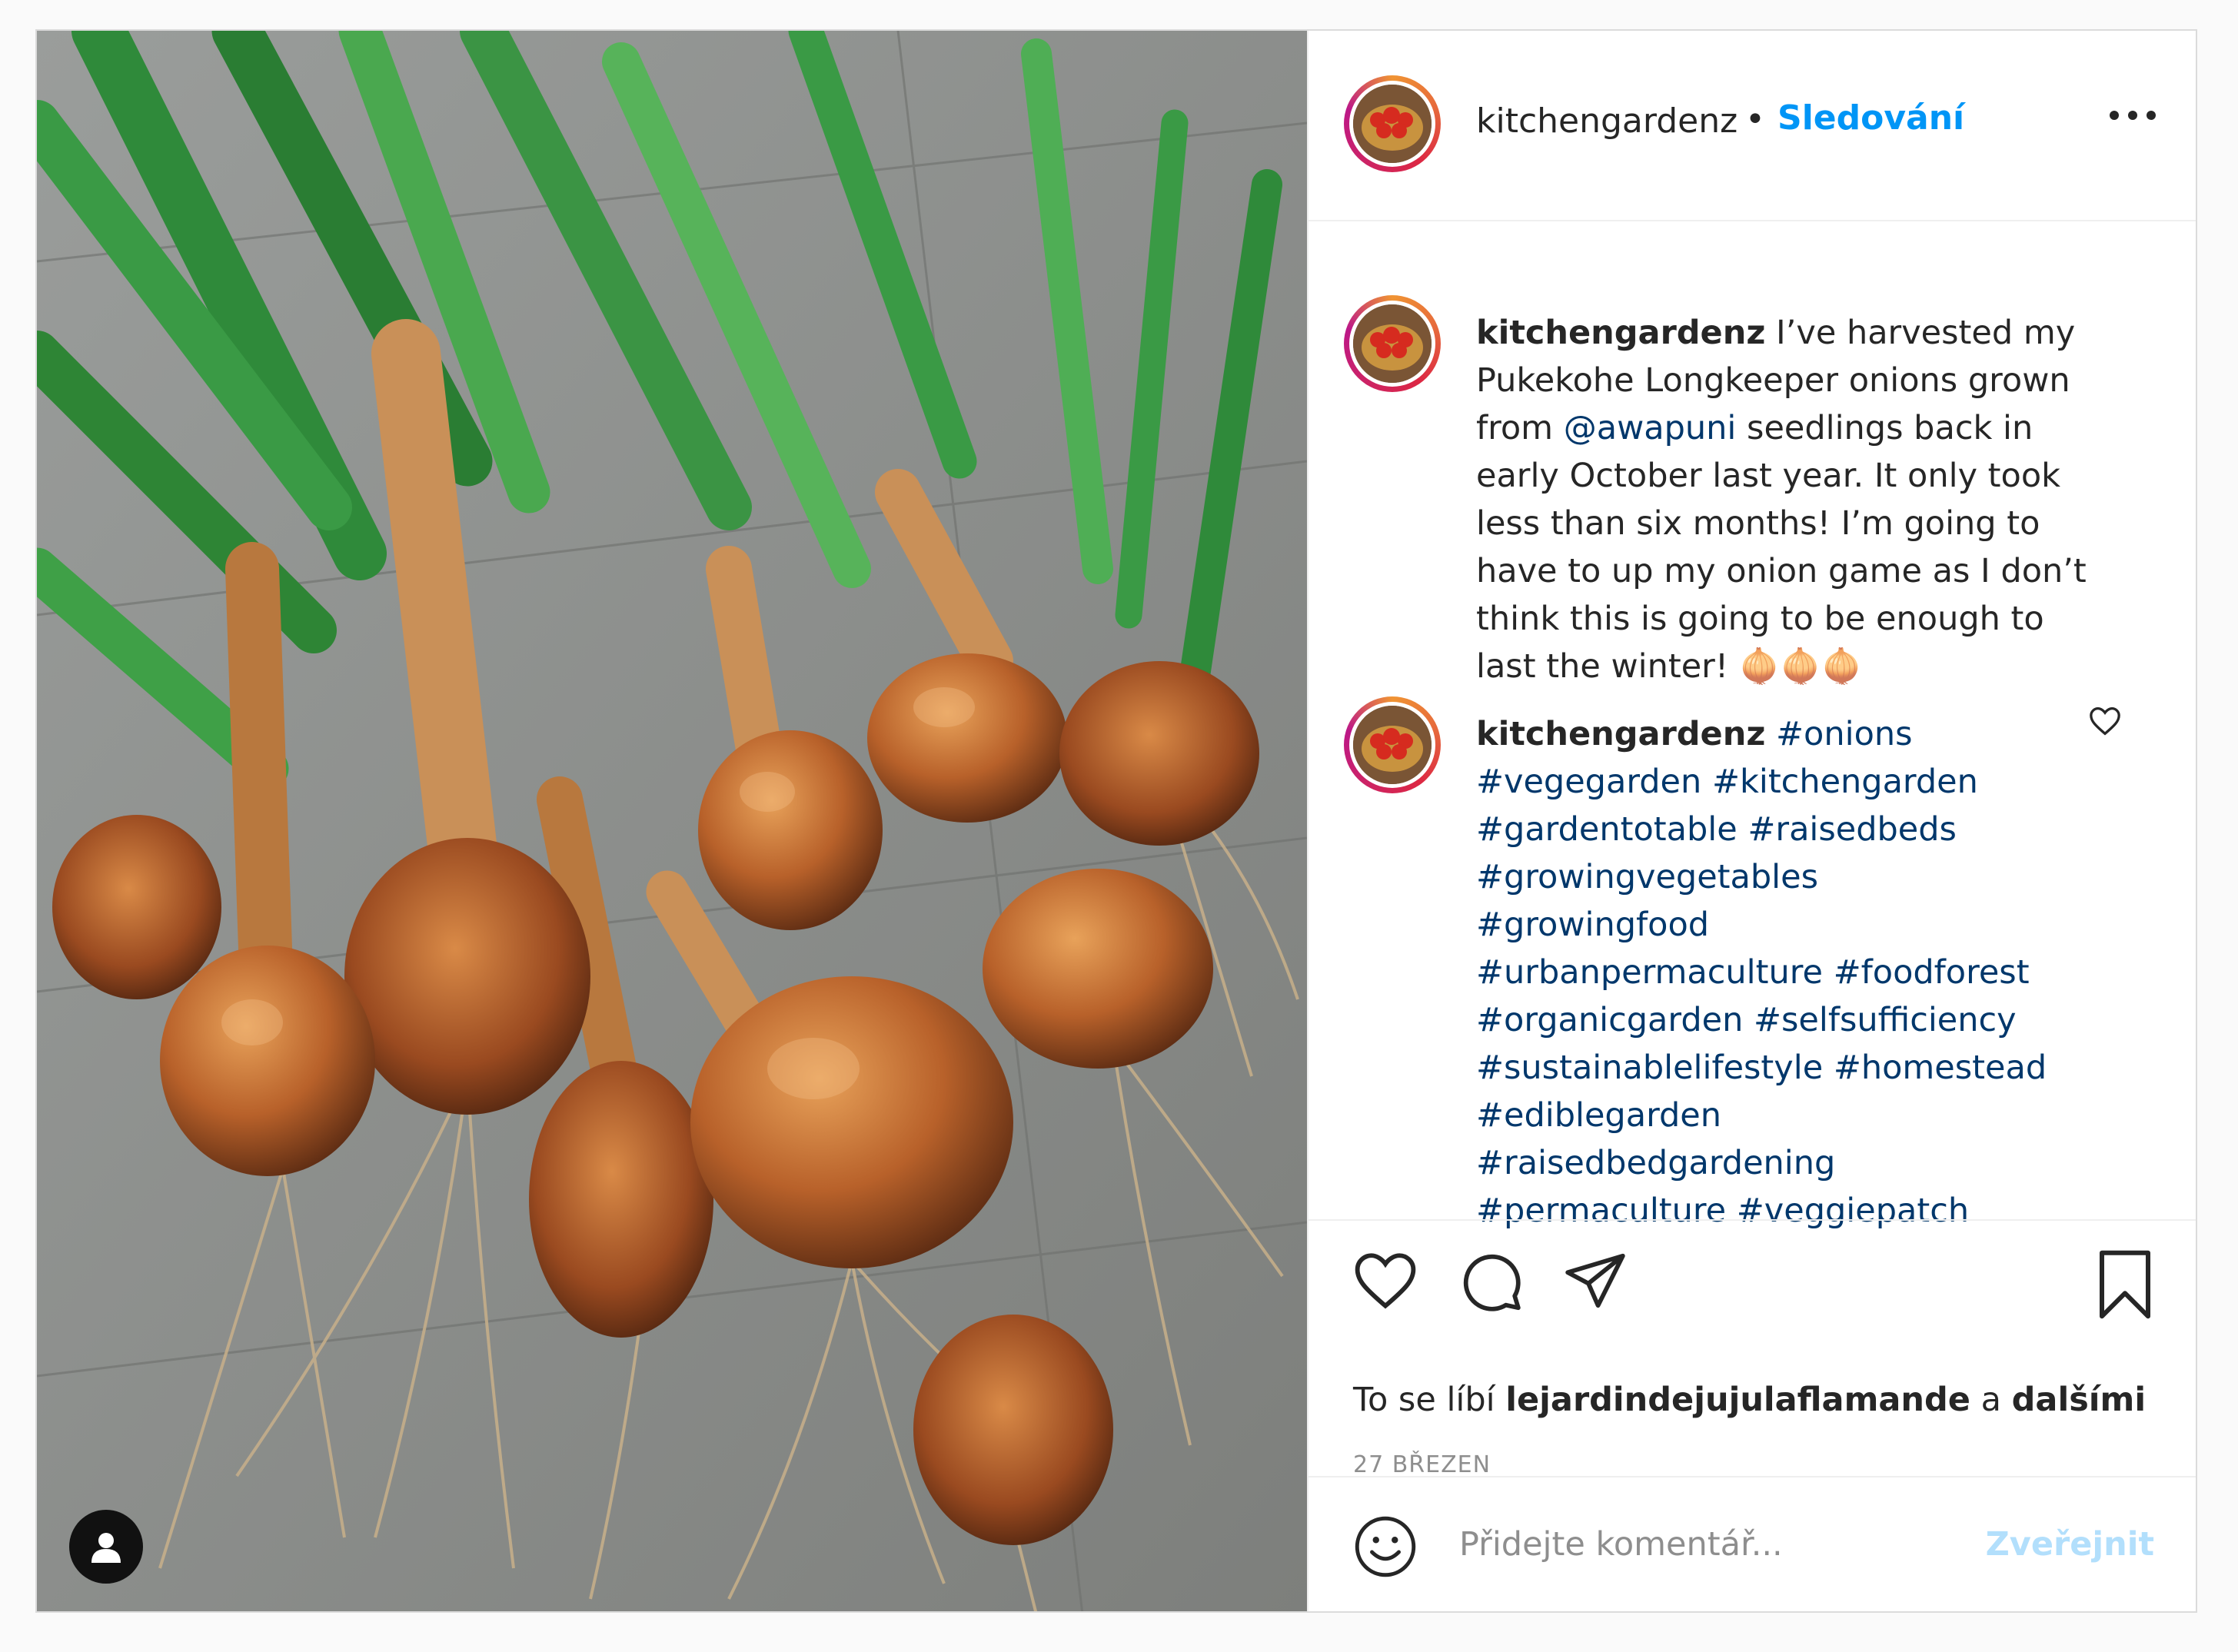  I want to click on hashtag-link: #selfsufficiency, so click(1885, 1020).